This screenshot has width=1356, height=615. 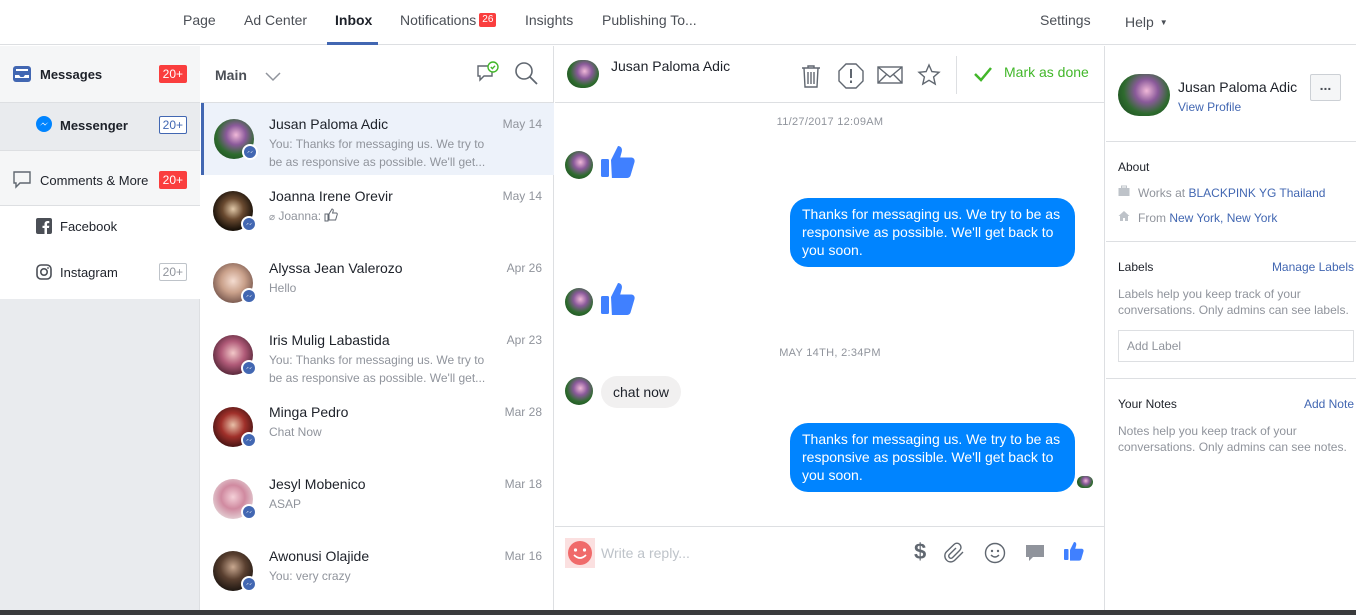 What do you see at coordinates (1256, 193) in the screenshot?
I see `employer-link: BLACKPINK YG Thailand` at bounding box center [1256, 193].